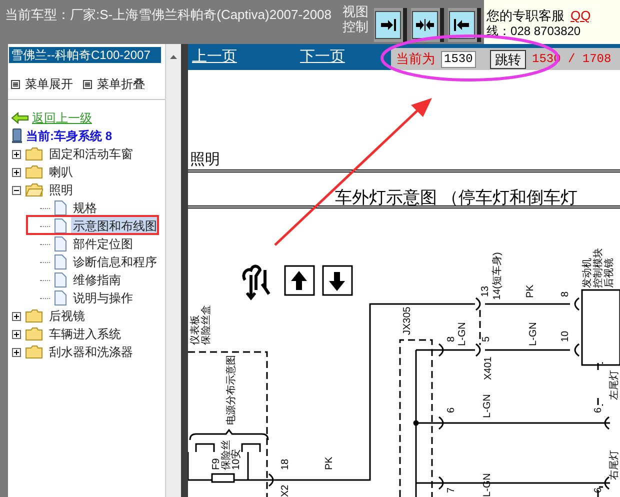  I want to click on diagram-label: 左尾灯, so click(614, 385).